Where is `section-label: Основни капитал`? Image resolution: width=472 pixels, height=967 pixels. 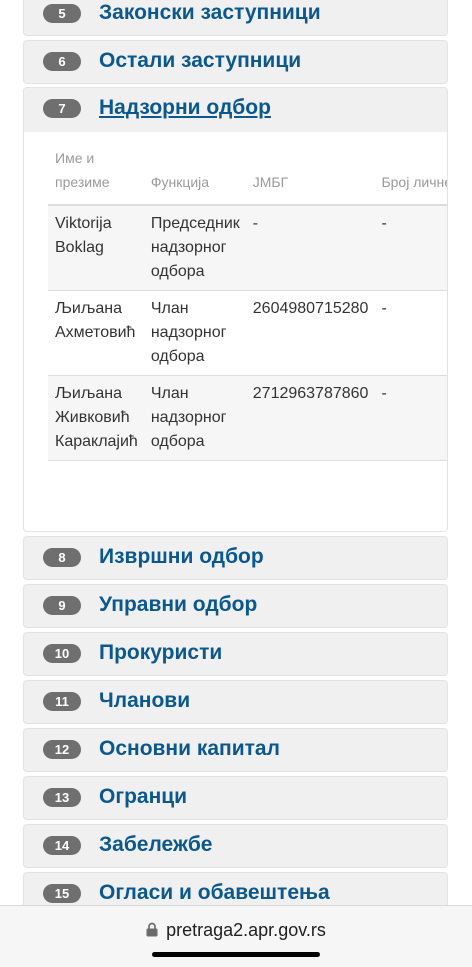
section-label: Основни капитал is located at coordinates (189, 749).